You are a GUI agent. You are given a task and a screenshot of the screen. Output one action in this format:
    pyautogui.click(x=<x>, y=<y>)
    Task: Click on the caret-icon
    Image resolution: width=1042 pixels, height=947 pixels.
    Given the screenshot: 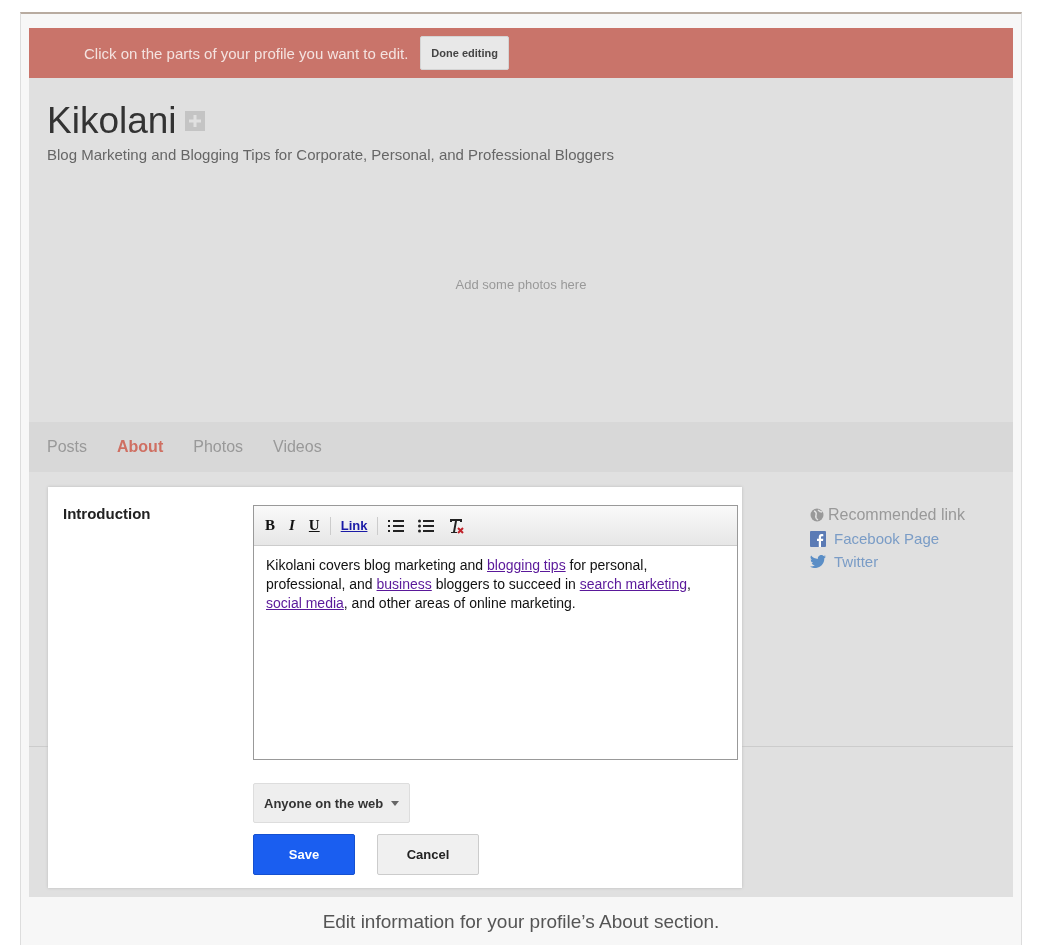 What is the action you would take?
    pyautogui.click(x=395, y=803)
    